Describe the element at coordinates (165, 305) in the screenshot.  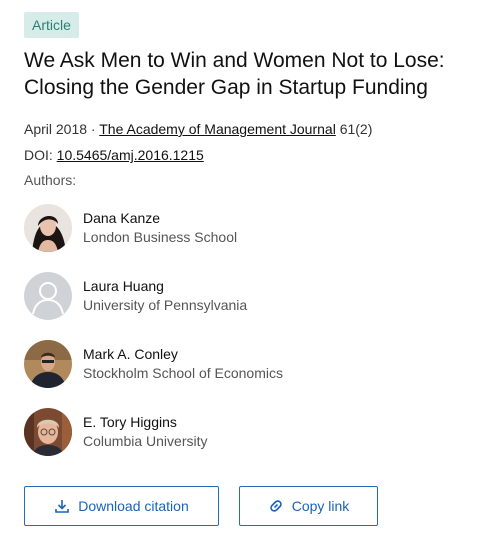
I see `author-institution: University of Pennsylvania` at that location.